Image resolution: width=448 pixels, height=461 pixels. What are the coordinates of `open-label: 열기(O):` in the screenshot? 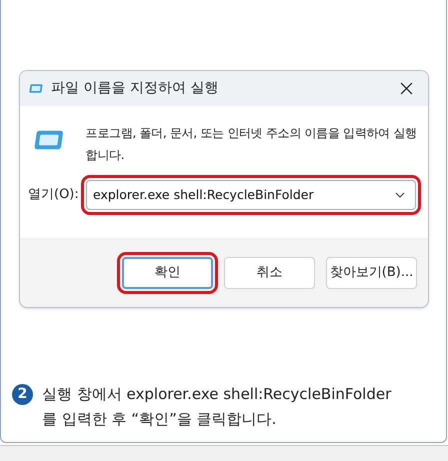 It's located at (54, 195).